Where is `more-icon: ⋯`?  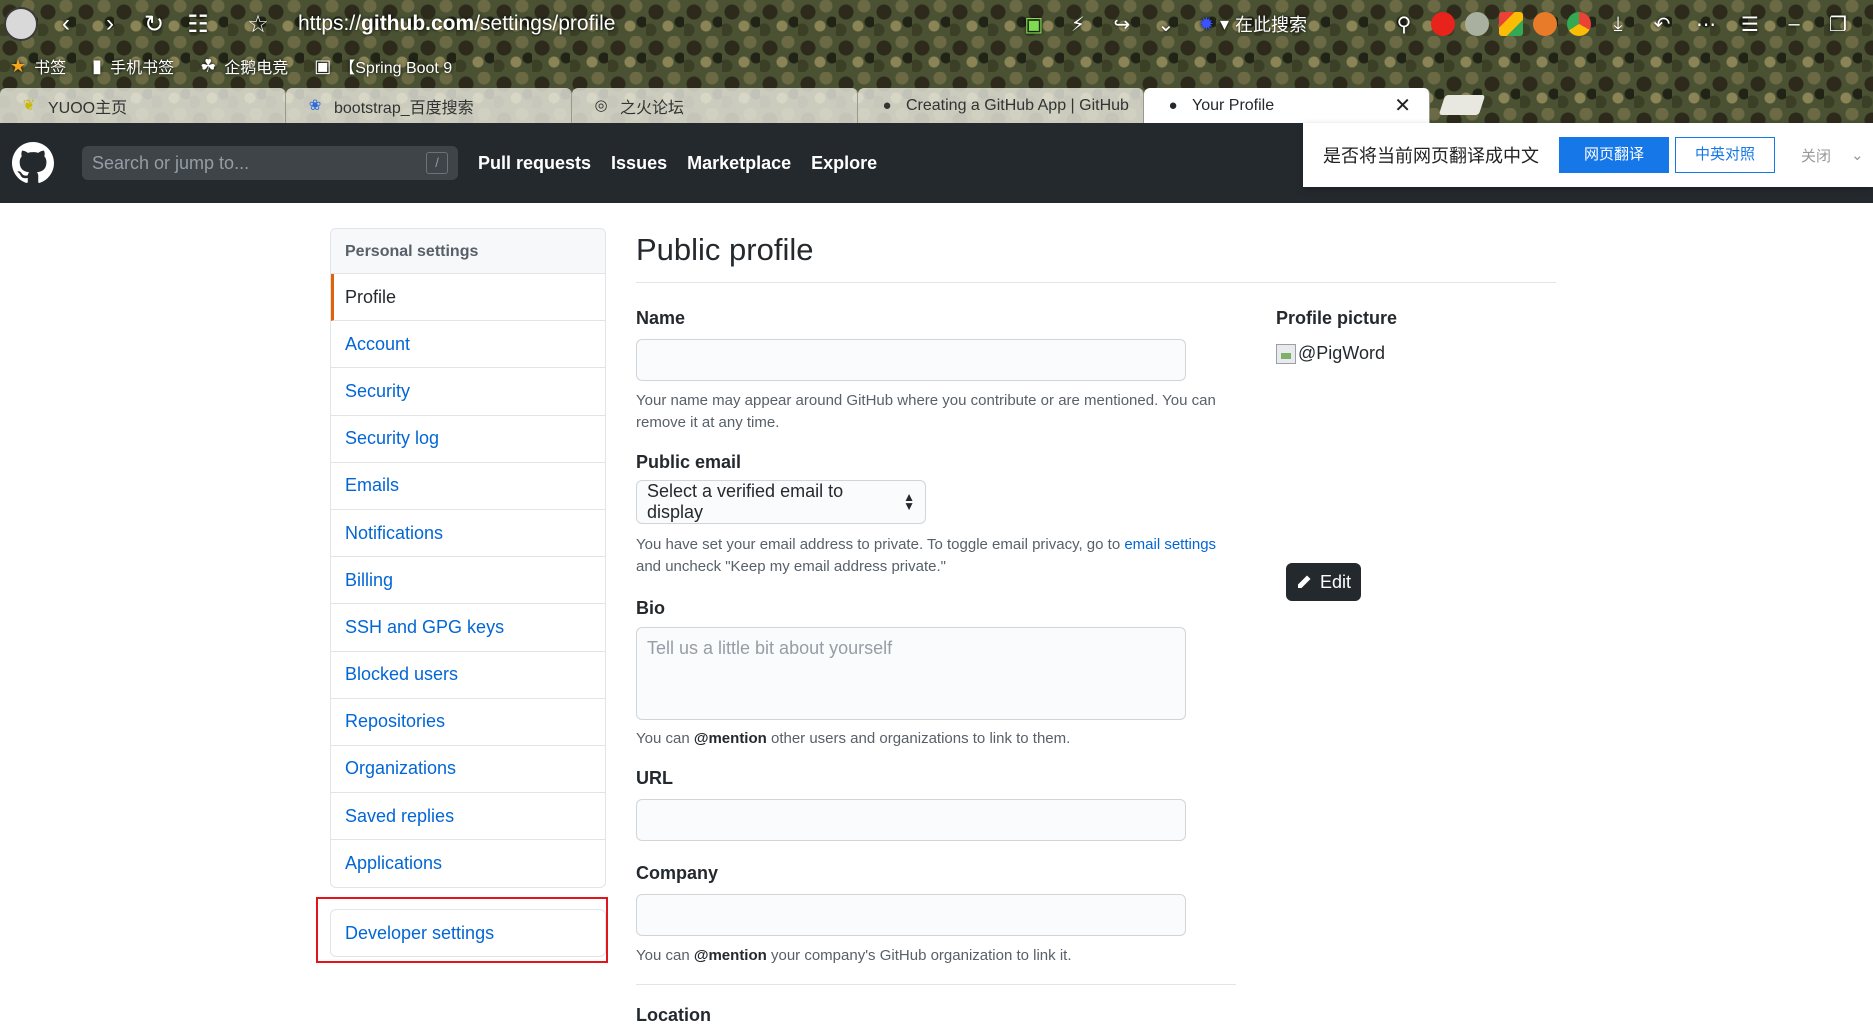 more-icon: ⋯ is located at coordinates (1706, 24).